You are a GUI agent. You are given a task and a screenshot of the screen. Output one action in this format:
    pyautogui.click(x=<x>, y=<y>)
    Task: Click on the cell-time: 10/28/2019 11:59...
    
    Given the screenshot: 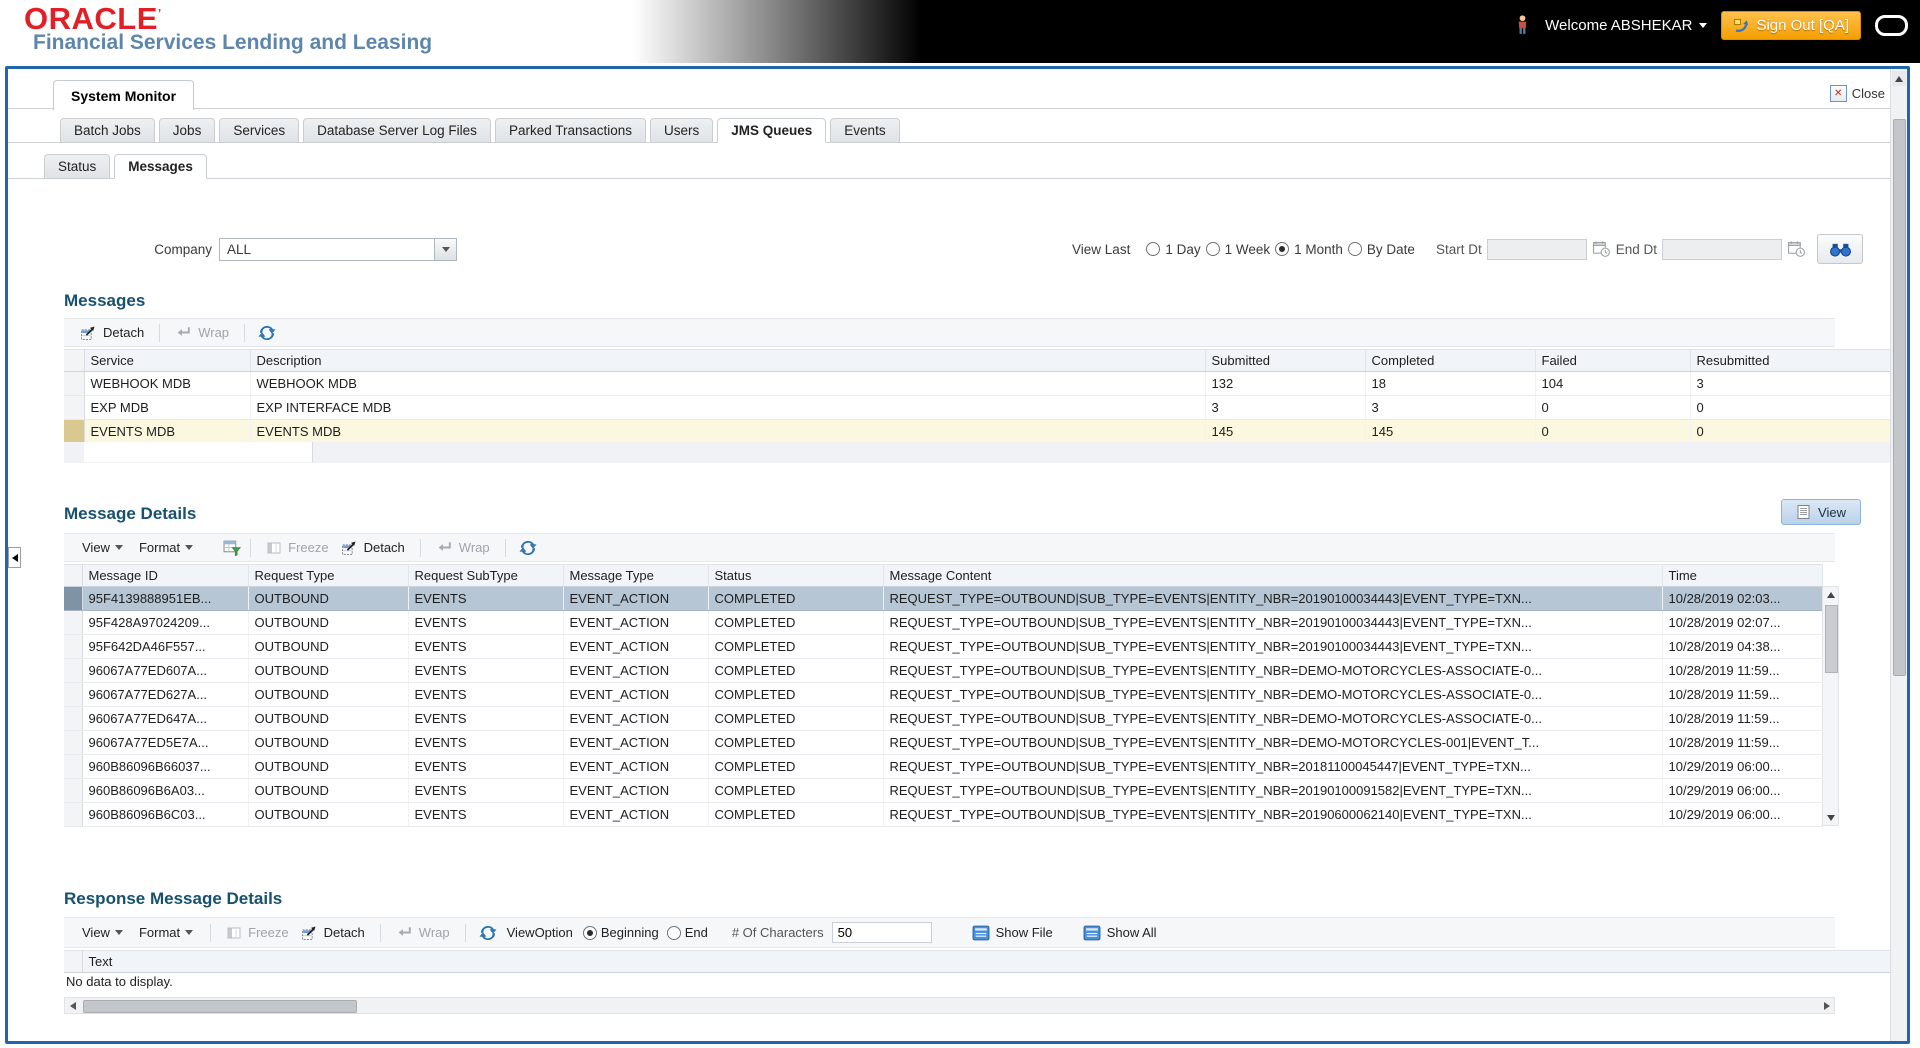 What is the action you would take?
    pyautogui.click(x=1742, y=742)
    